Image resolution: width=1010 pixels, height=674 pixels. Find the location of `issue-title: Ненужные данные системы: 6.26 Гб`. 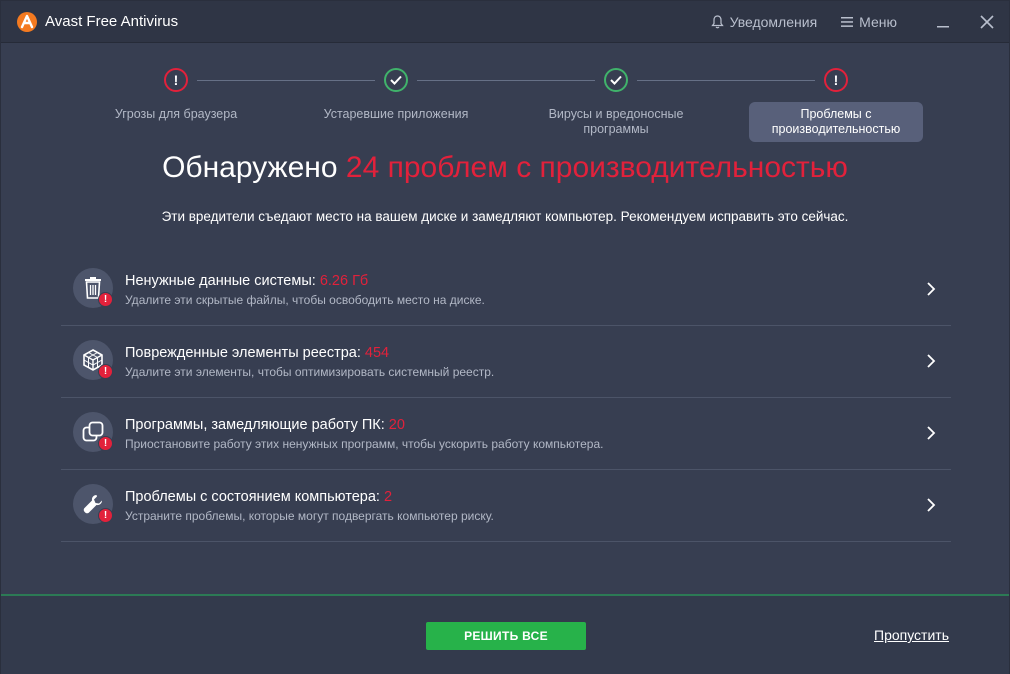

issue-title: Ненужные данные системы: 6.26 Гб is located at coordinates (246, 281).